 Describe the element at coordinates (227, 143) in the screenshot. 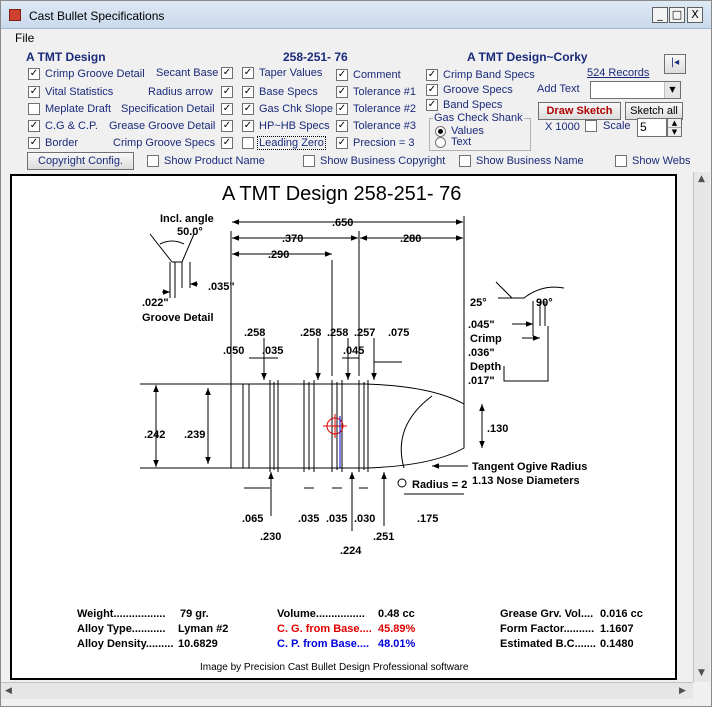

I see `crimp-groove-specs-checkbox: ✓` at that location.